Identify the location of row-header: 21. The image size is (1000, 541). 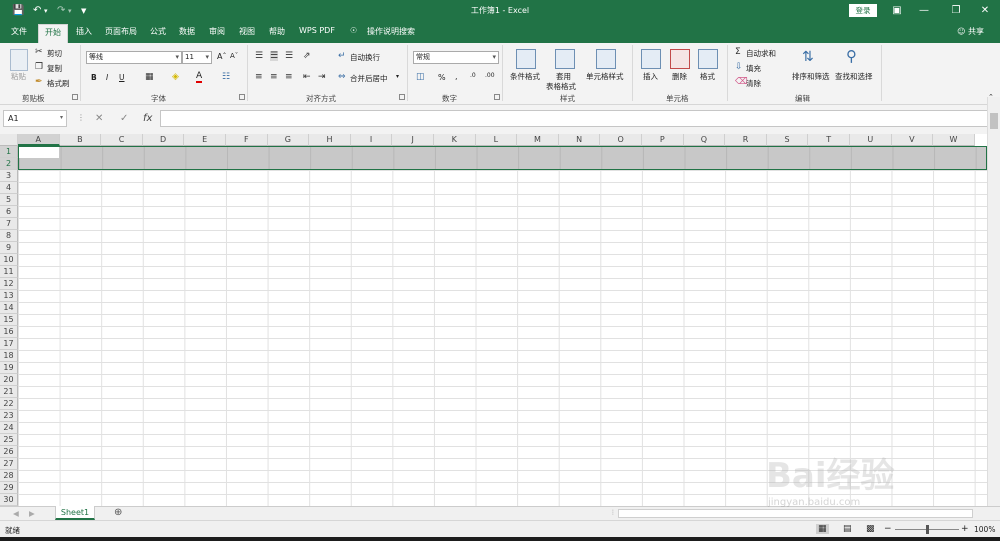
(9, 392).